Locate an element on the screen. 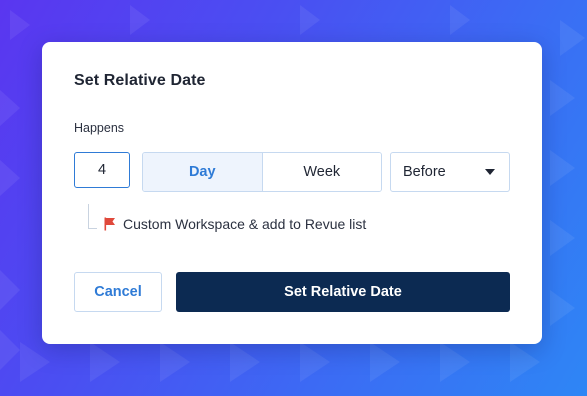 This screenshot has width=587, height=396. cancel-button: Cancel is located at coordinates (118, 292).